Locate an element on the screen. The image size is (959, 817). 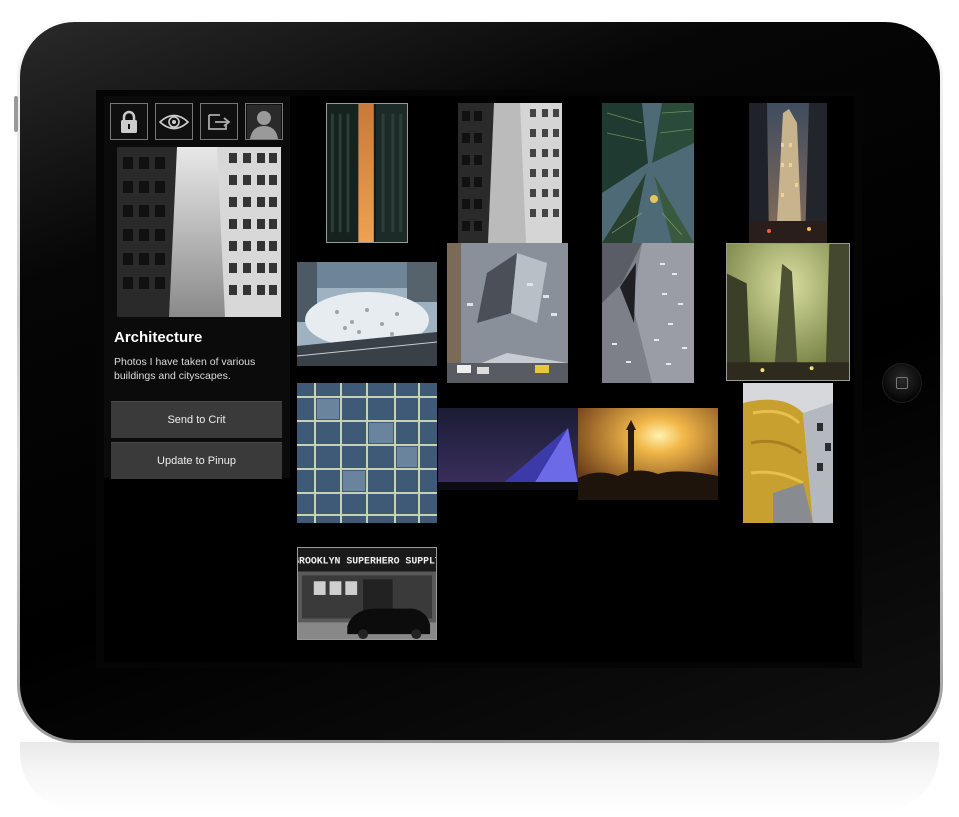
photo-looking-up is located at coordinates (510, 173).